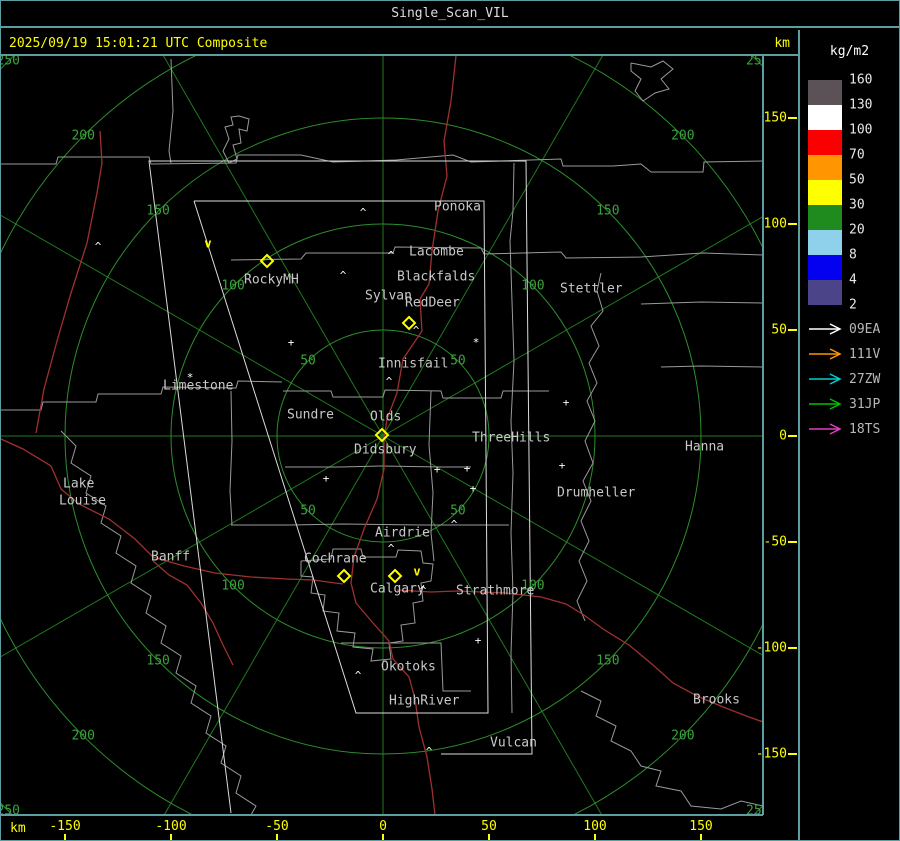 The image size is (900, 841). I want to click on radar-id-label: 27ZW, so click(865, 379).